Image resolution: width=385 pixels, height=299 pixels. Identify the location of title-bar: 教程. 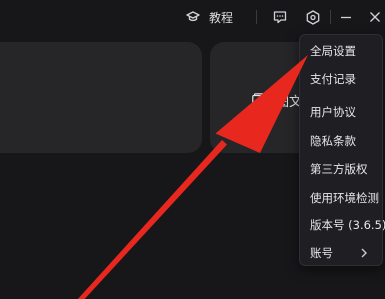
(192, 17).